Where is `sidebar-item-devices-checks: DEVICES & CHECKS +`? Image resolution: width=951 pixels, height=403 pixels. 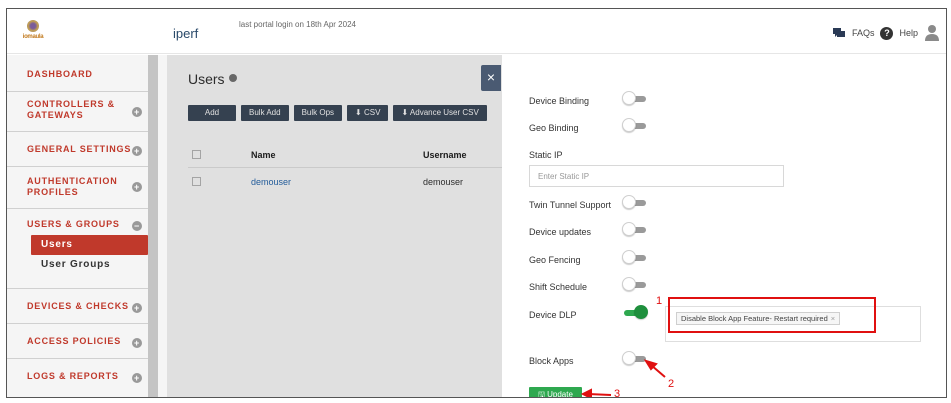 sidebar-item-devices-checks: DEVICES & CHECKS + is located at coordinates (77, 306).